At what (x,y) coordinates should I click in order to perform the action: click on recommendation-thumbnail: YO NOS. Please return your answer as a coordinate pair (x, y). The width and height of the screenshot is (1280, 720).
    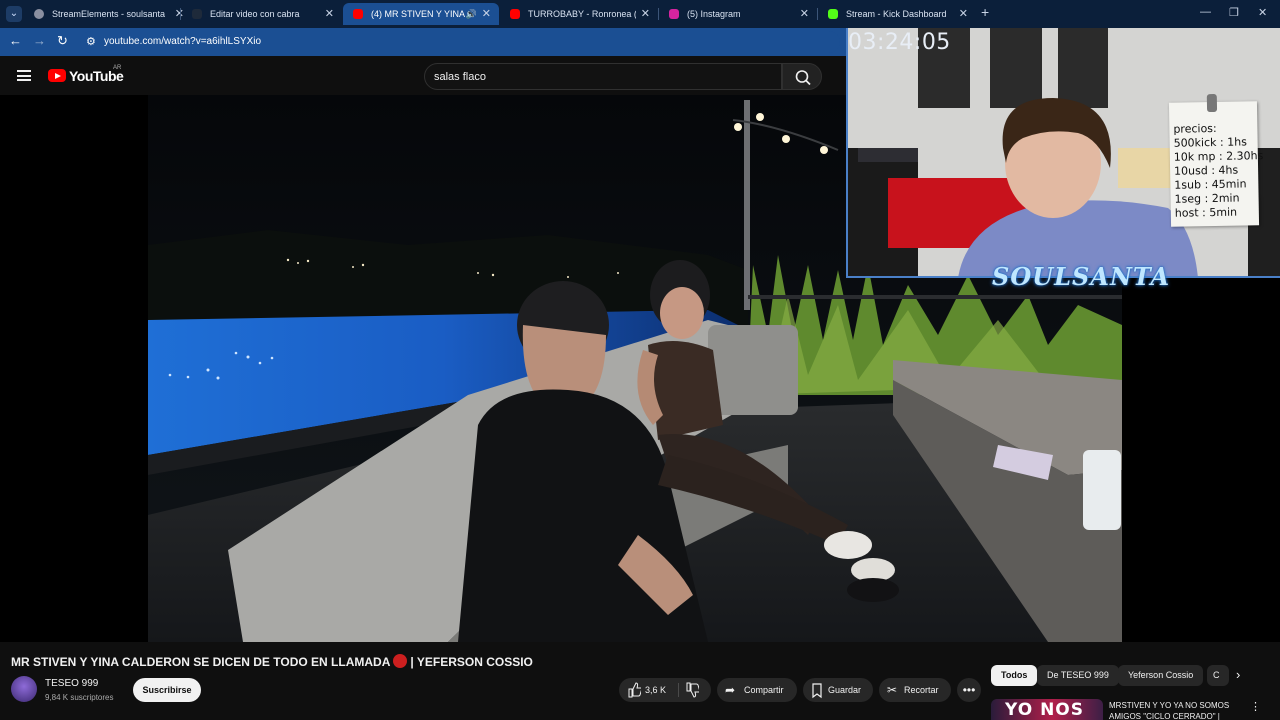
    Looking at the image, I should click on (1047, 709).